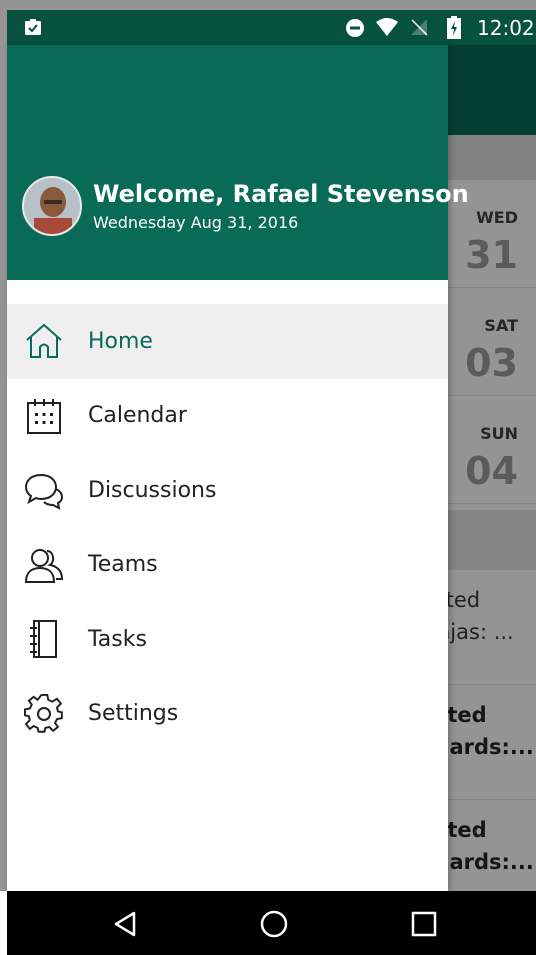 This screenshot has width=536, height=955. What do you see at coordinates (125, 924) in the screenshot?
I see `back-icon` at bounding box center [125, 924].